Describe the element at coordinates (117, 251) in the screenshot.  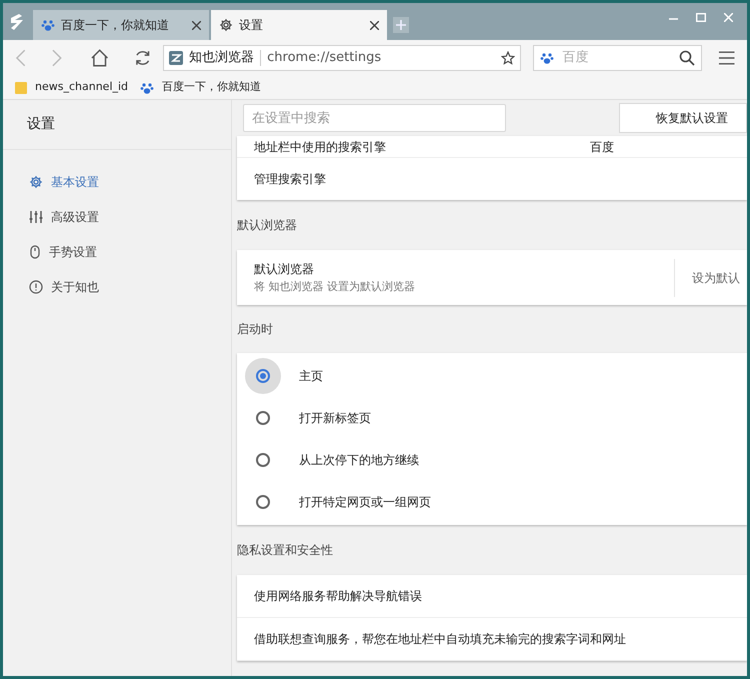
I see `sidebar-item: 手势设置` at that location.